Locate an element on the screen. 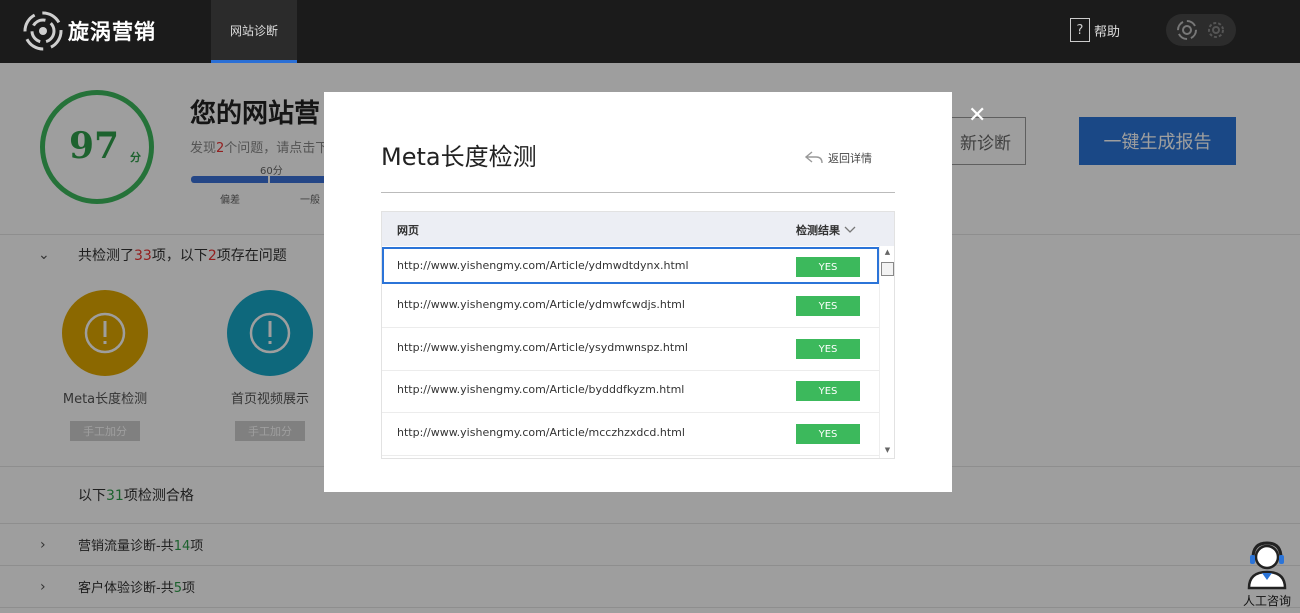 Image resolution: width=1300 pixels, height=613 pixels. scrollbar-thumb is located at coordinates (887, 269).